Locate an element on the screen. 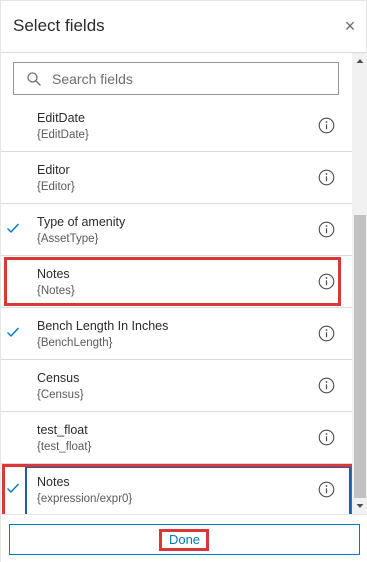 This screenshot has width=367, height=562. field-name: {expression/expr0} is located at coordinates (85, 499).